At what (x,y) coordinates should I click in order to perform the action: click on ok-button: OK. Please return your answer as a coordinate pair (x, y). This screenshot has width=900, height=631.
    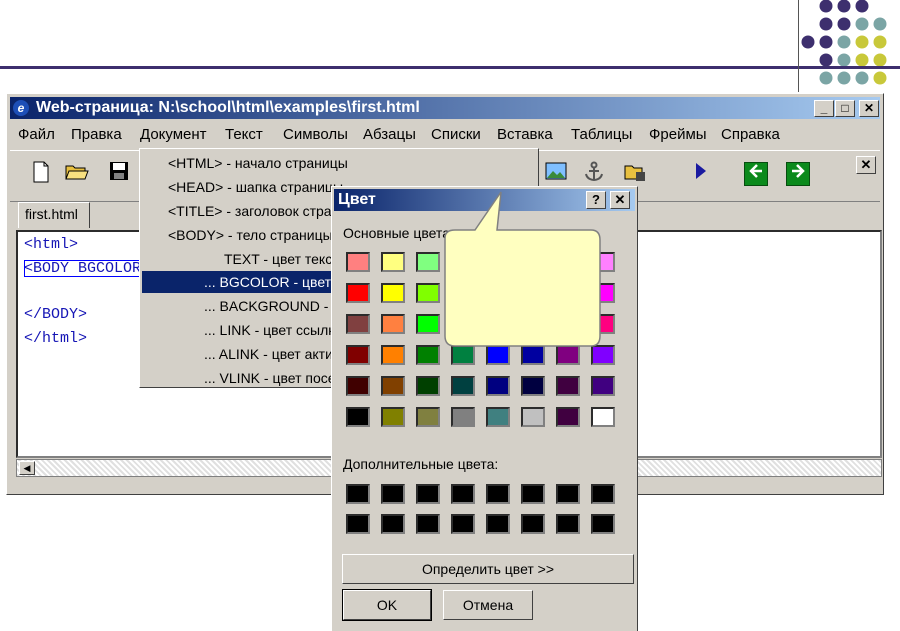
    Looking at the image, I should click on (387, 605).